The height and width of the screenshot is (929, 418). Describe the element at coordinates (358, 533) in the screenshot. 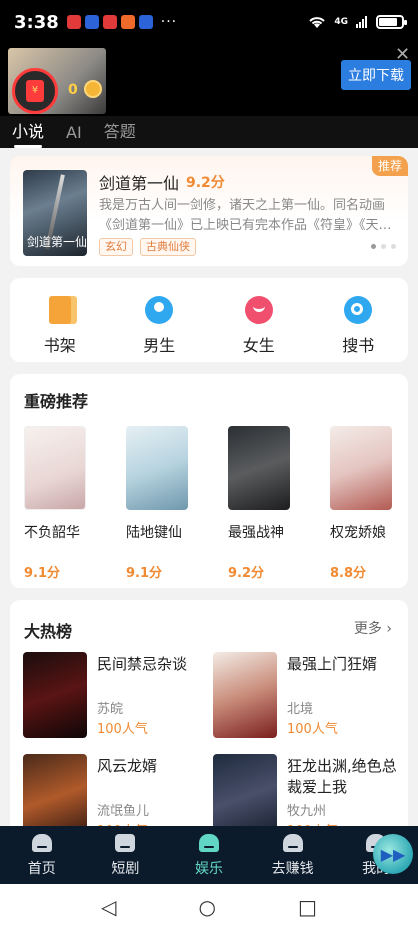

I see `book-title: 权宠娇娘` at that location.